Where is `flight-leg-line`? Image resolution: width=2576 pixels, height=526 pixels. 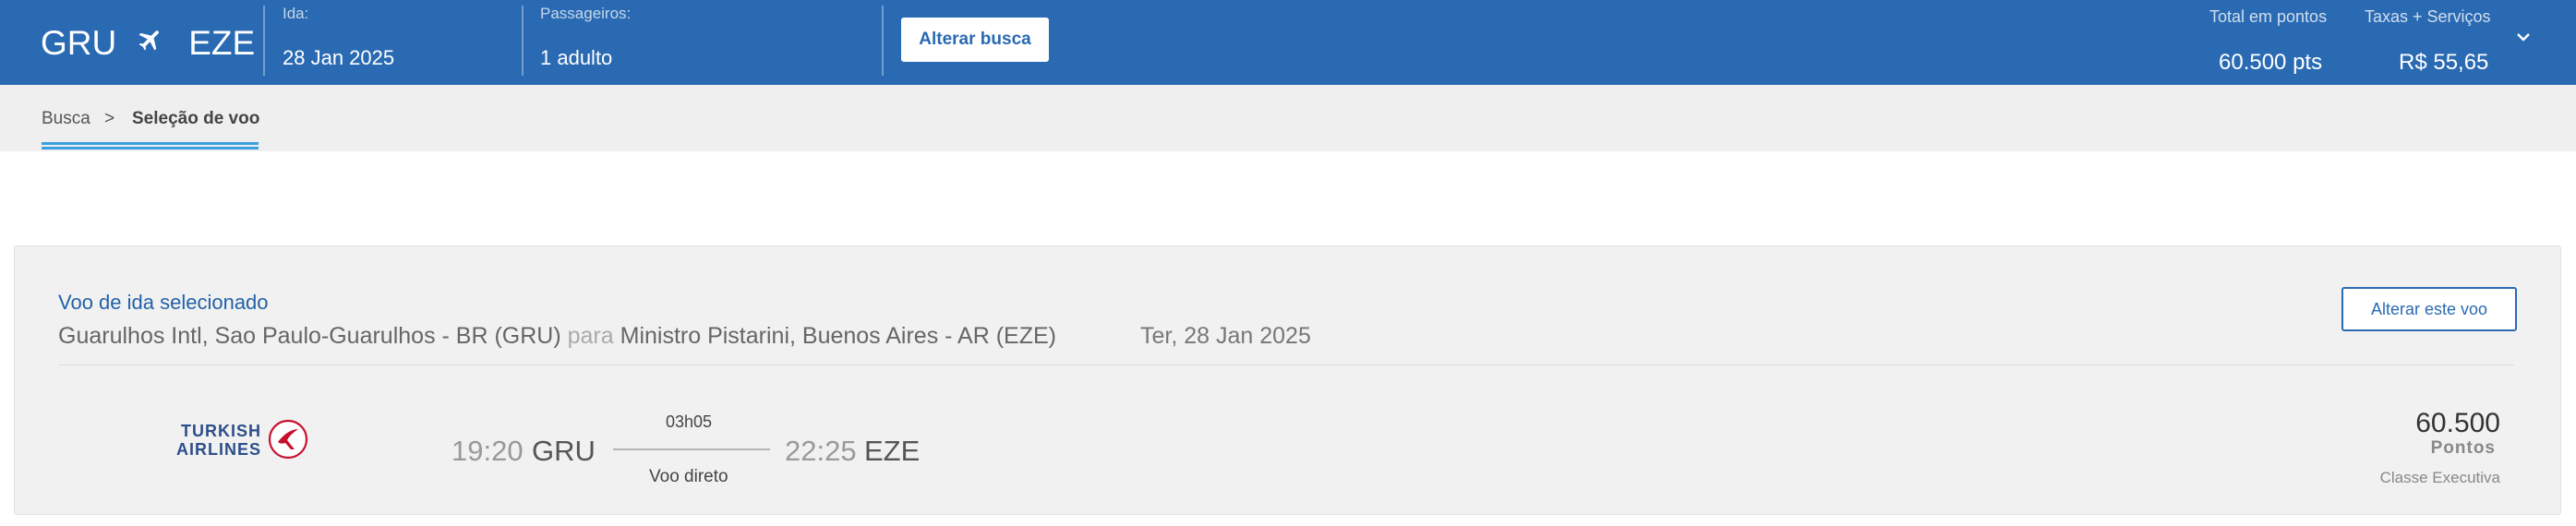 flight-leg-line is located at coordinates (691, 449).